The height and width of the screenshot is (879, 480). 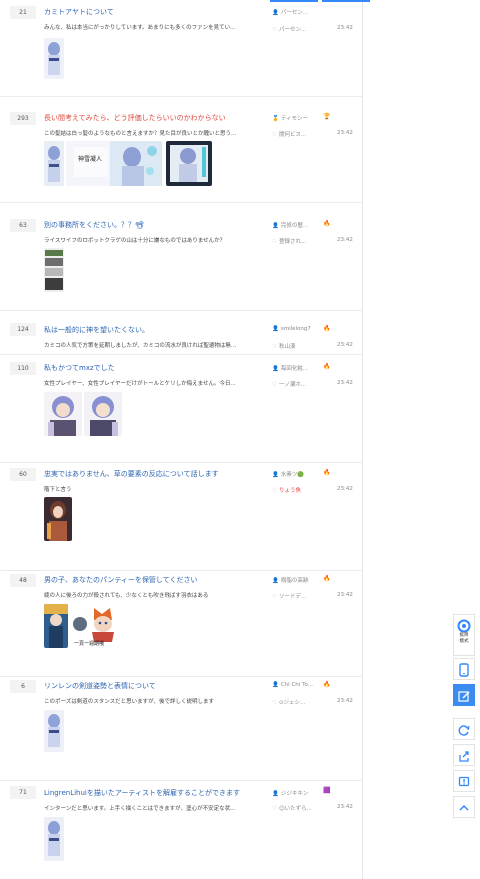 What do you see at coordinates (154, 330) in the screenshot?
I see `thread-title: 私は一般的に神を望いたくない。` at bounding box center [154, 330].